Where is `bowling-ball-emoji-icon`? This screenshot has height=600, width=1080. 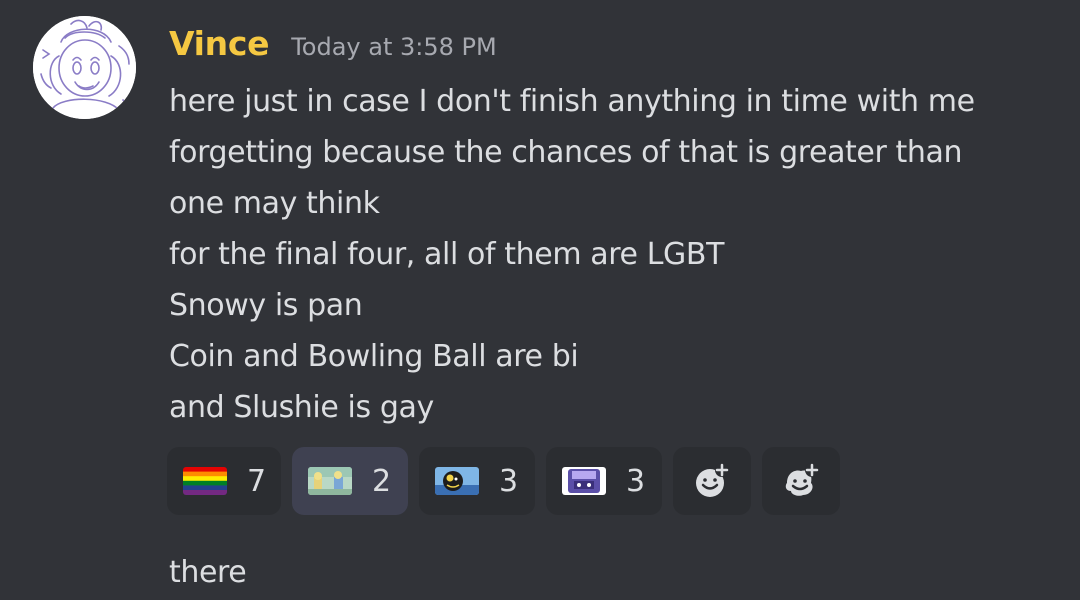
bowling-ball-emoji-icon is located at coordinates (457, 481).